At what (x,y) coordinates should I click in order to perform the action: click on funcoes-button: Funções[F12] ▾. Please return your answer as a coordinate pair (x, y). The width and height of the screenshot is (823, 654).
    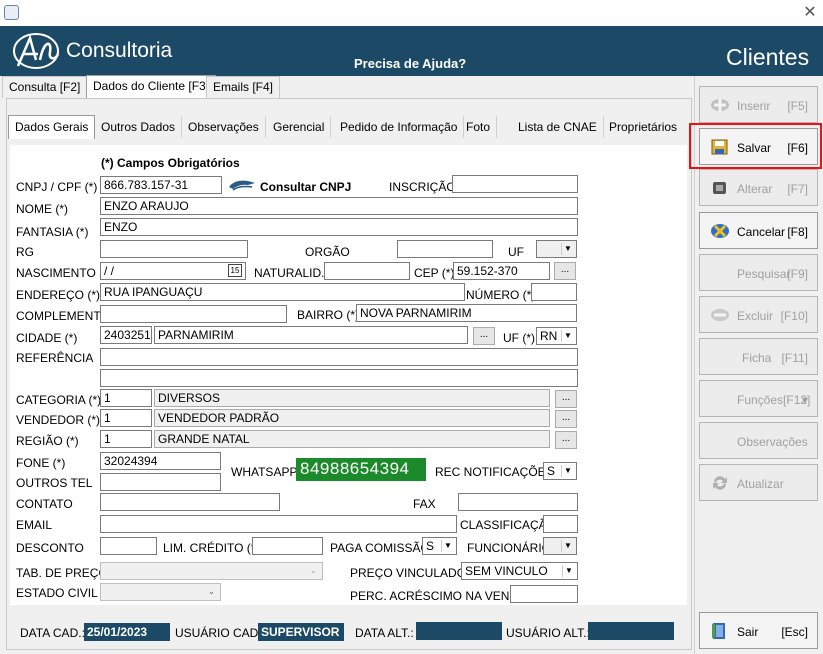
    Looking at the image, I should click on (758, 398).